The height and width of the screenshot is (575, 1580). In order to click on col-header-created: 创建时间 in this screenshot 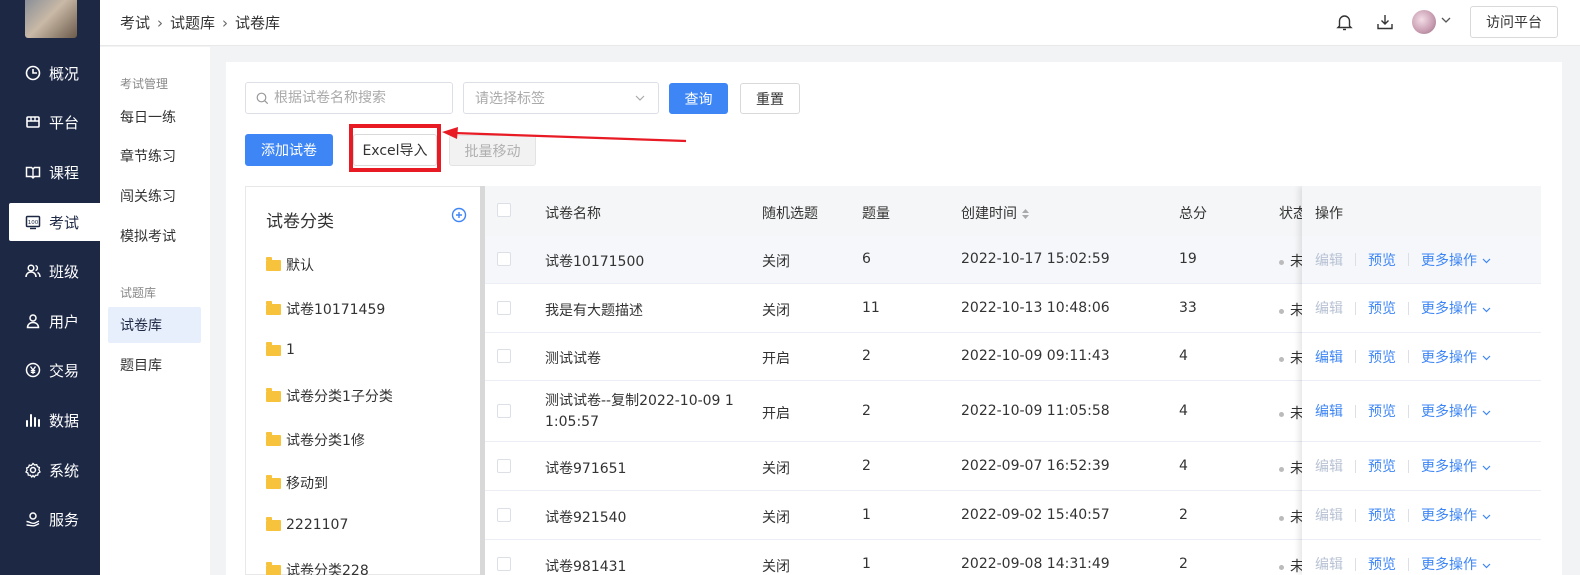, I will do `click(995, 213)`.